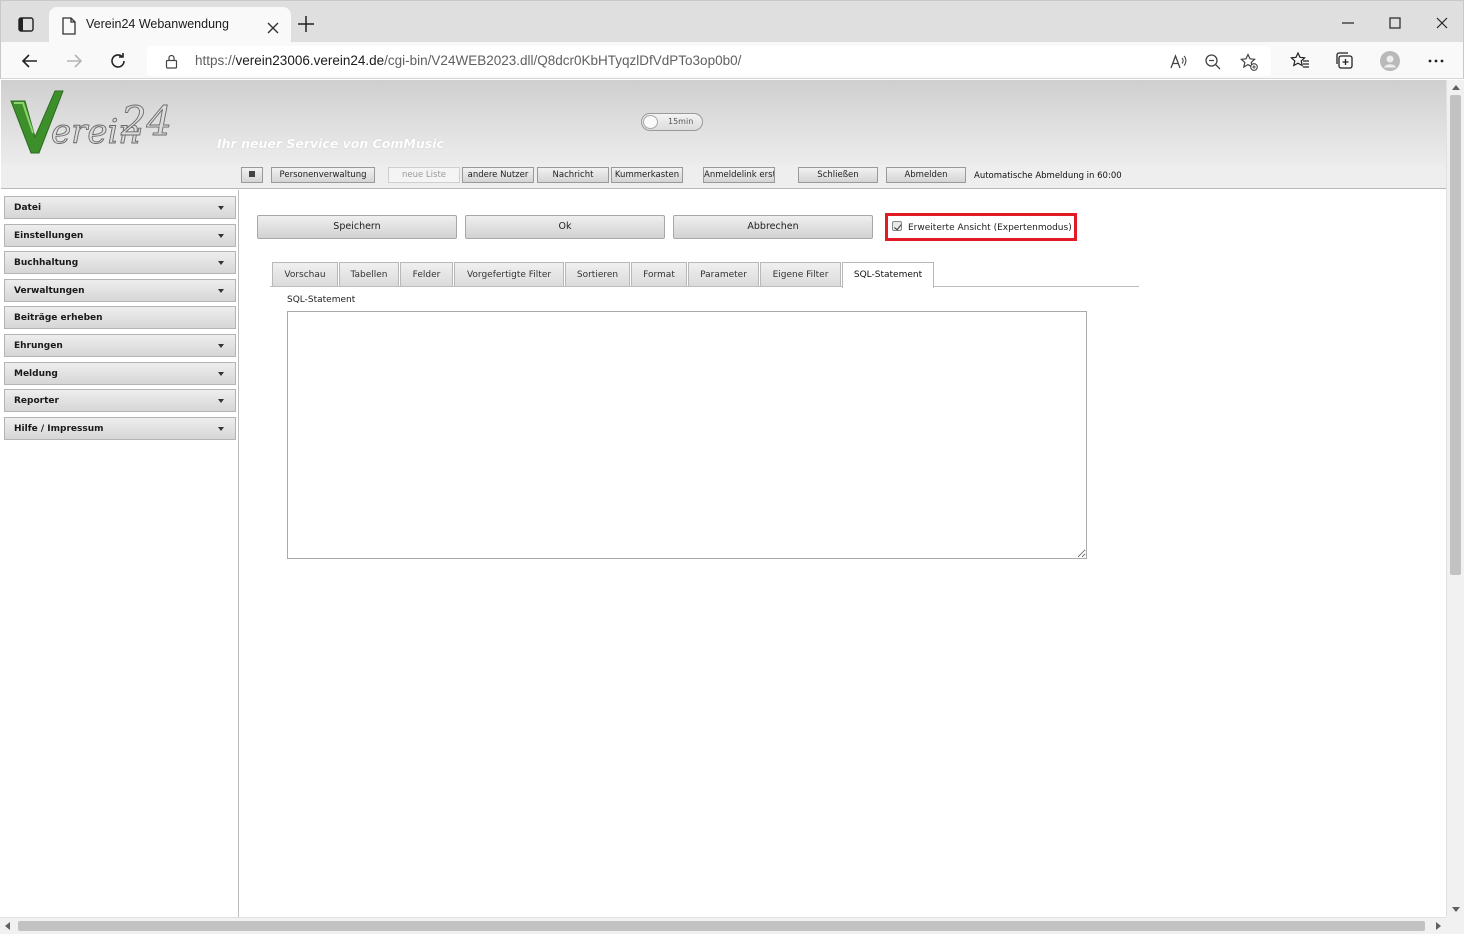 The image size is (1464, 934). Describe the element at coordinates (30, 61) in the screenshot. I see `back-arrow-icon` at that location.